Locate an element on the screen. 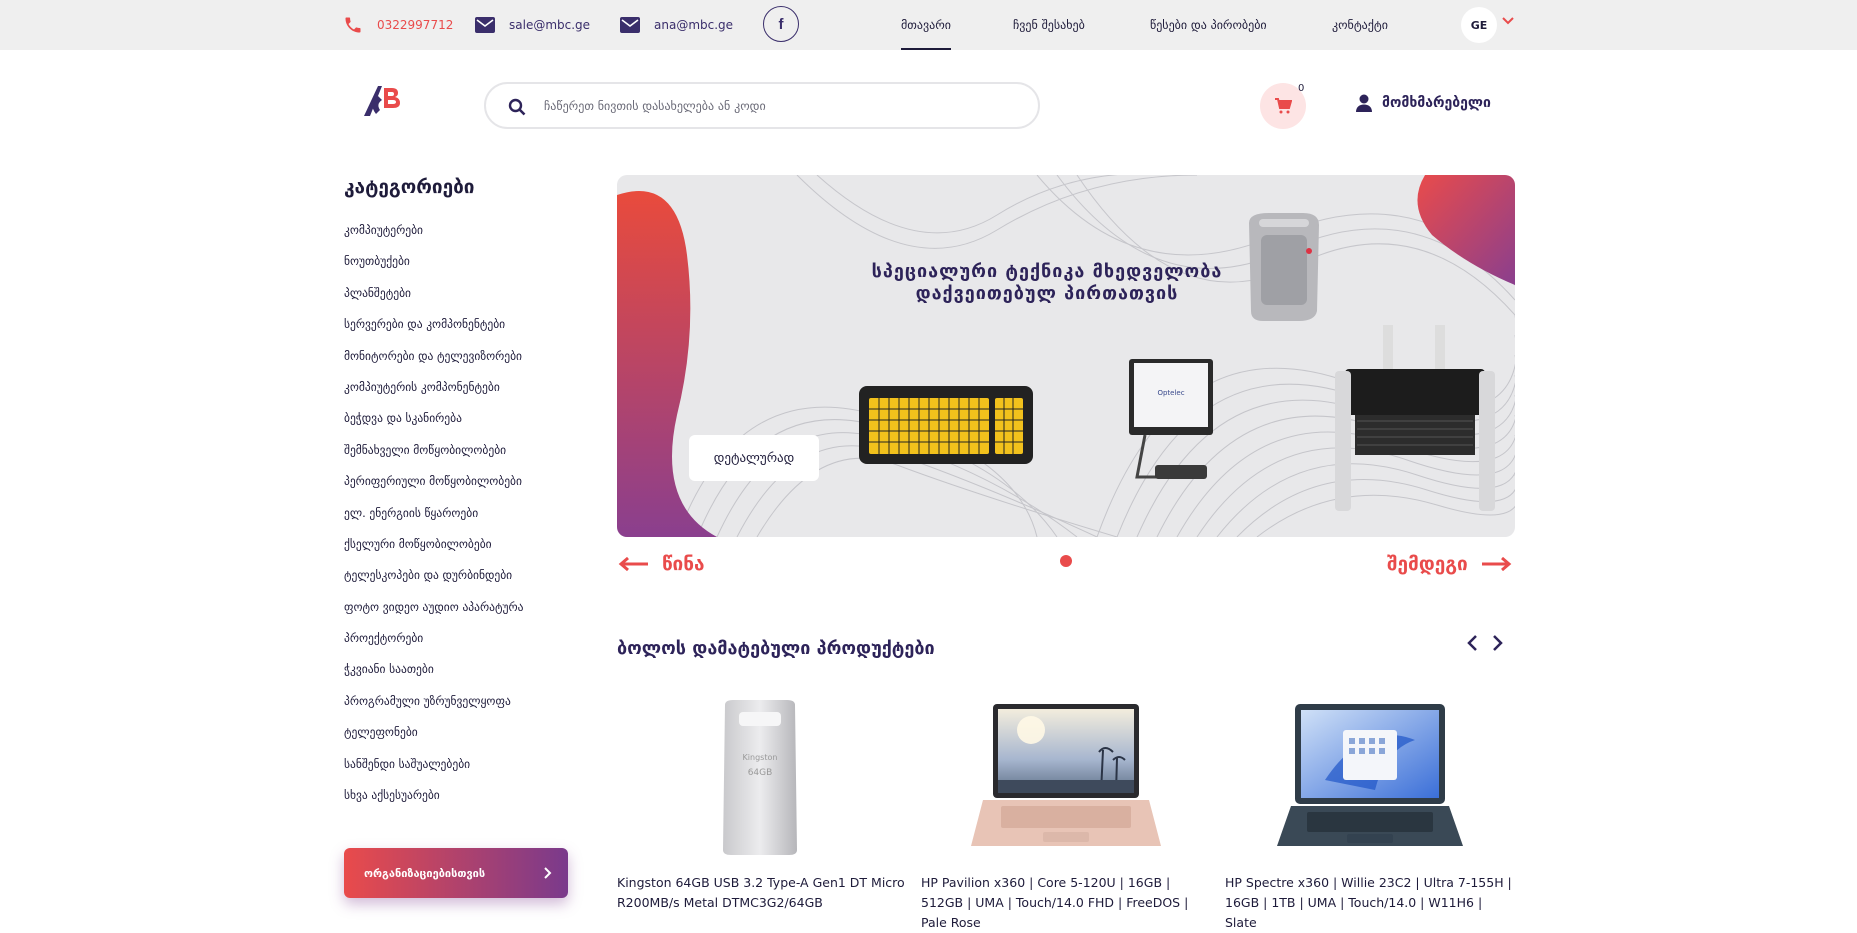 Image resolution: width=1857 pixels, height=933 pixels. product-image: Kingston 64GB is located at coordinates (762, 777).